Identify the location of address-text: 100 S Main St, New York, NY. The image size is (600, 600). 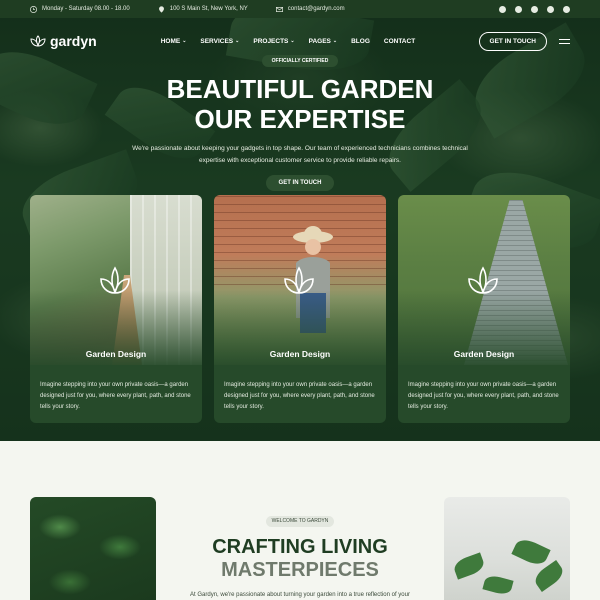
(208, 9).